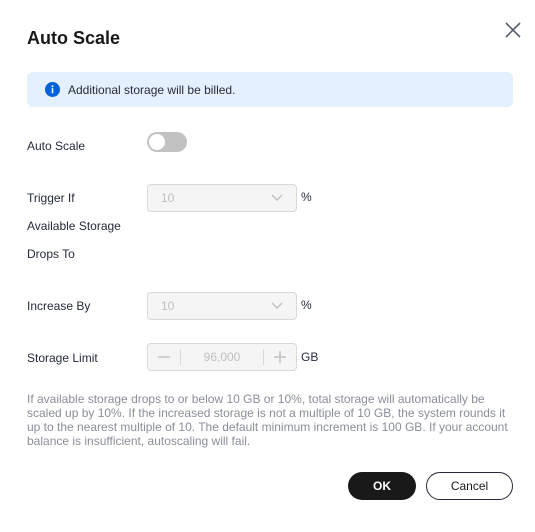 This screenshot has width=535, height=532. What do you see at coordinates (157, 142) in the screenshot?
I see `toggle-knob` at bounding box center [157, 142].